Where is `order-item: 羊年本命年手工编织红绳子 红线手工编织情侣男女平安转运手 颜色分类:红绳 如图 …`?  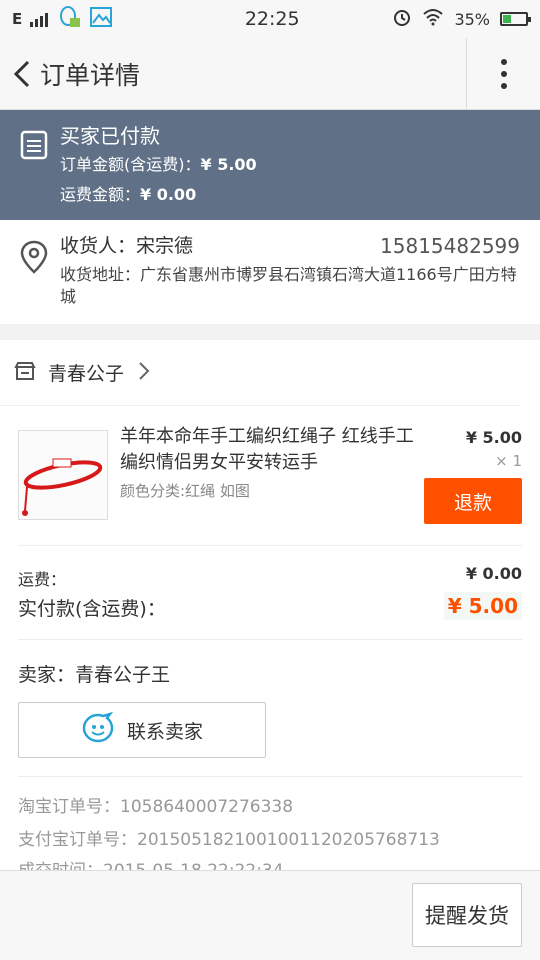
order-item: 羊年本命年手工编织红绳子 红线手工编织情侣男女平安转运手 颜色分类:红绳 如图 … is located at coordinates (270, 476).